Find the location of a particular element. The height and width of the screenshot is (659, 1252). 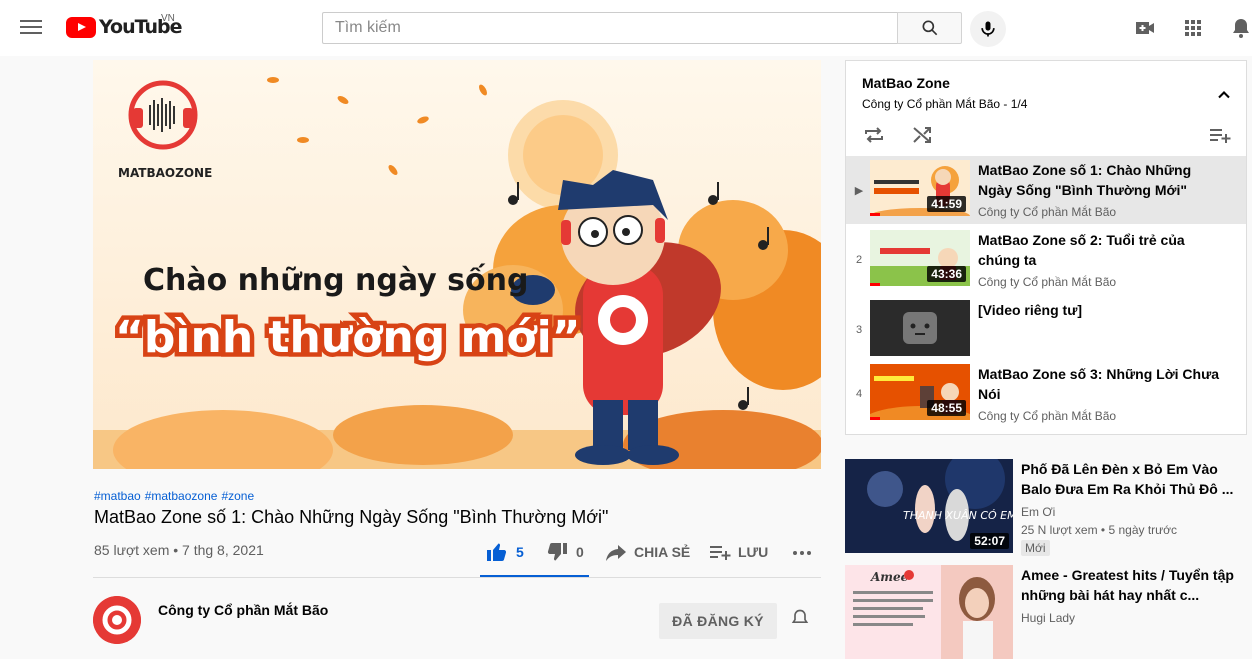

now-playing-indicator: ▶ is located at coordinates (859, 191).